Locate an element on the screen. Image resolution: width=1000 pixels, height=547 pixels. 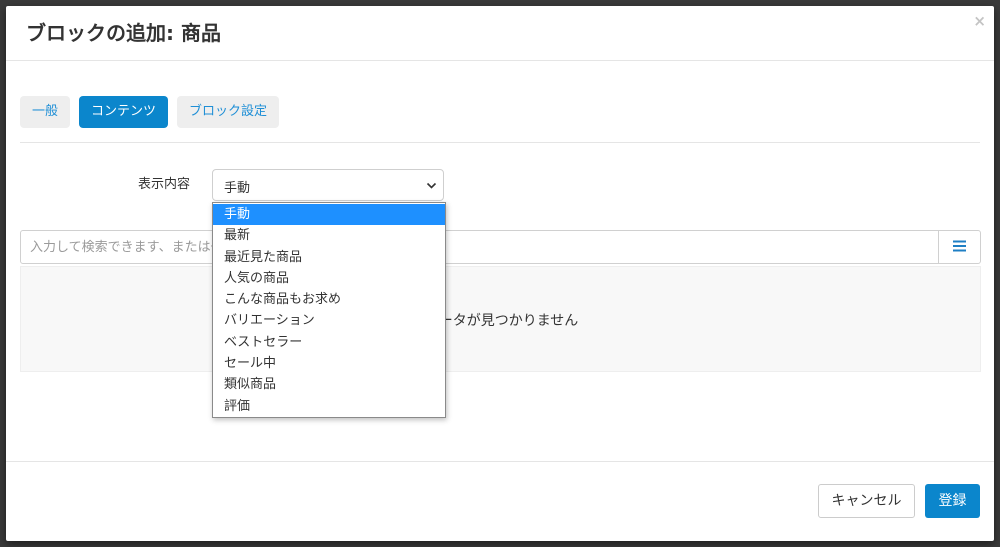
search-bar is located at coordinates (500, 247).